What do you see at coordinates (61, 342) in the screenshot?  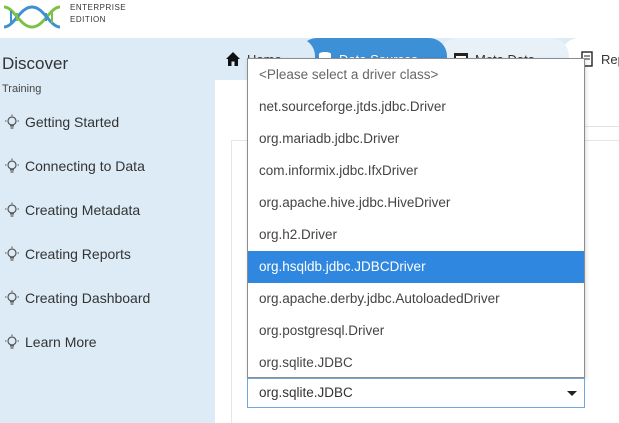 I see `sidebar-item-label: Learn More` at bounding box center [61, 342].